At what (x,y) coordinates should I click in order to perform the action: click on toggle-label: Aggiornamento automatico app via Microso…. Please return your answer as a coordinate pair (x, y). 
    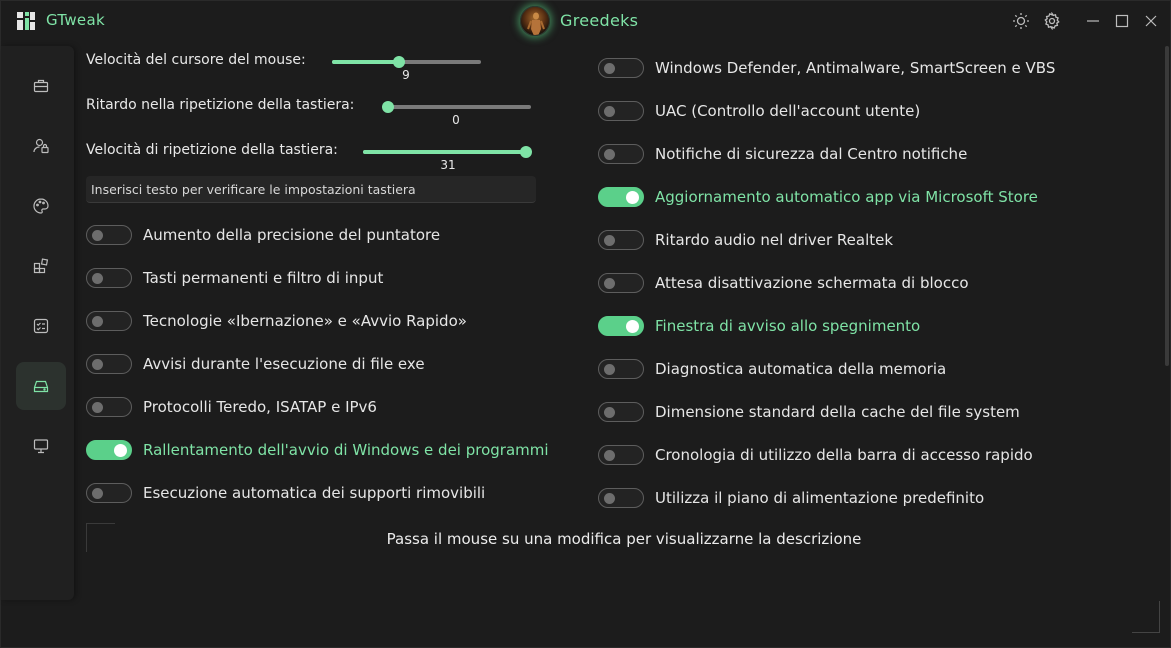
    Looking at the image, I should click on (846, 197).